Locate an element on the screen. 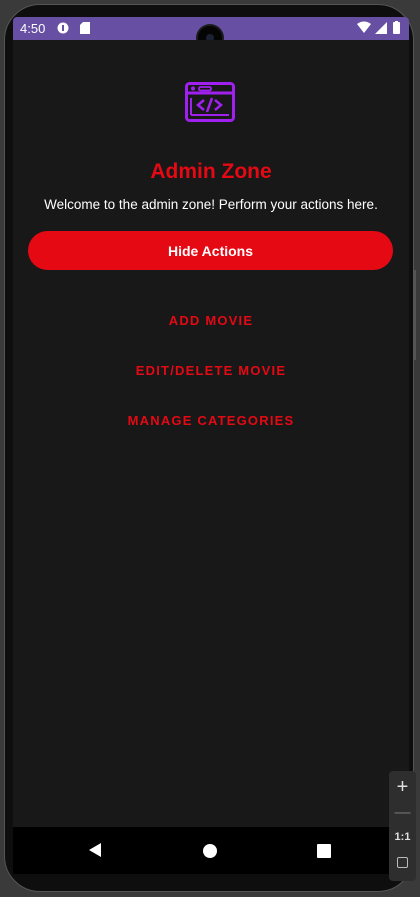  zoom-out-icon: — is located at coordinates (402, 813).